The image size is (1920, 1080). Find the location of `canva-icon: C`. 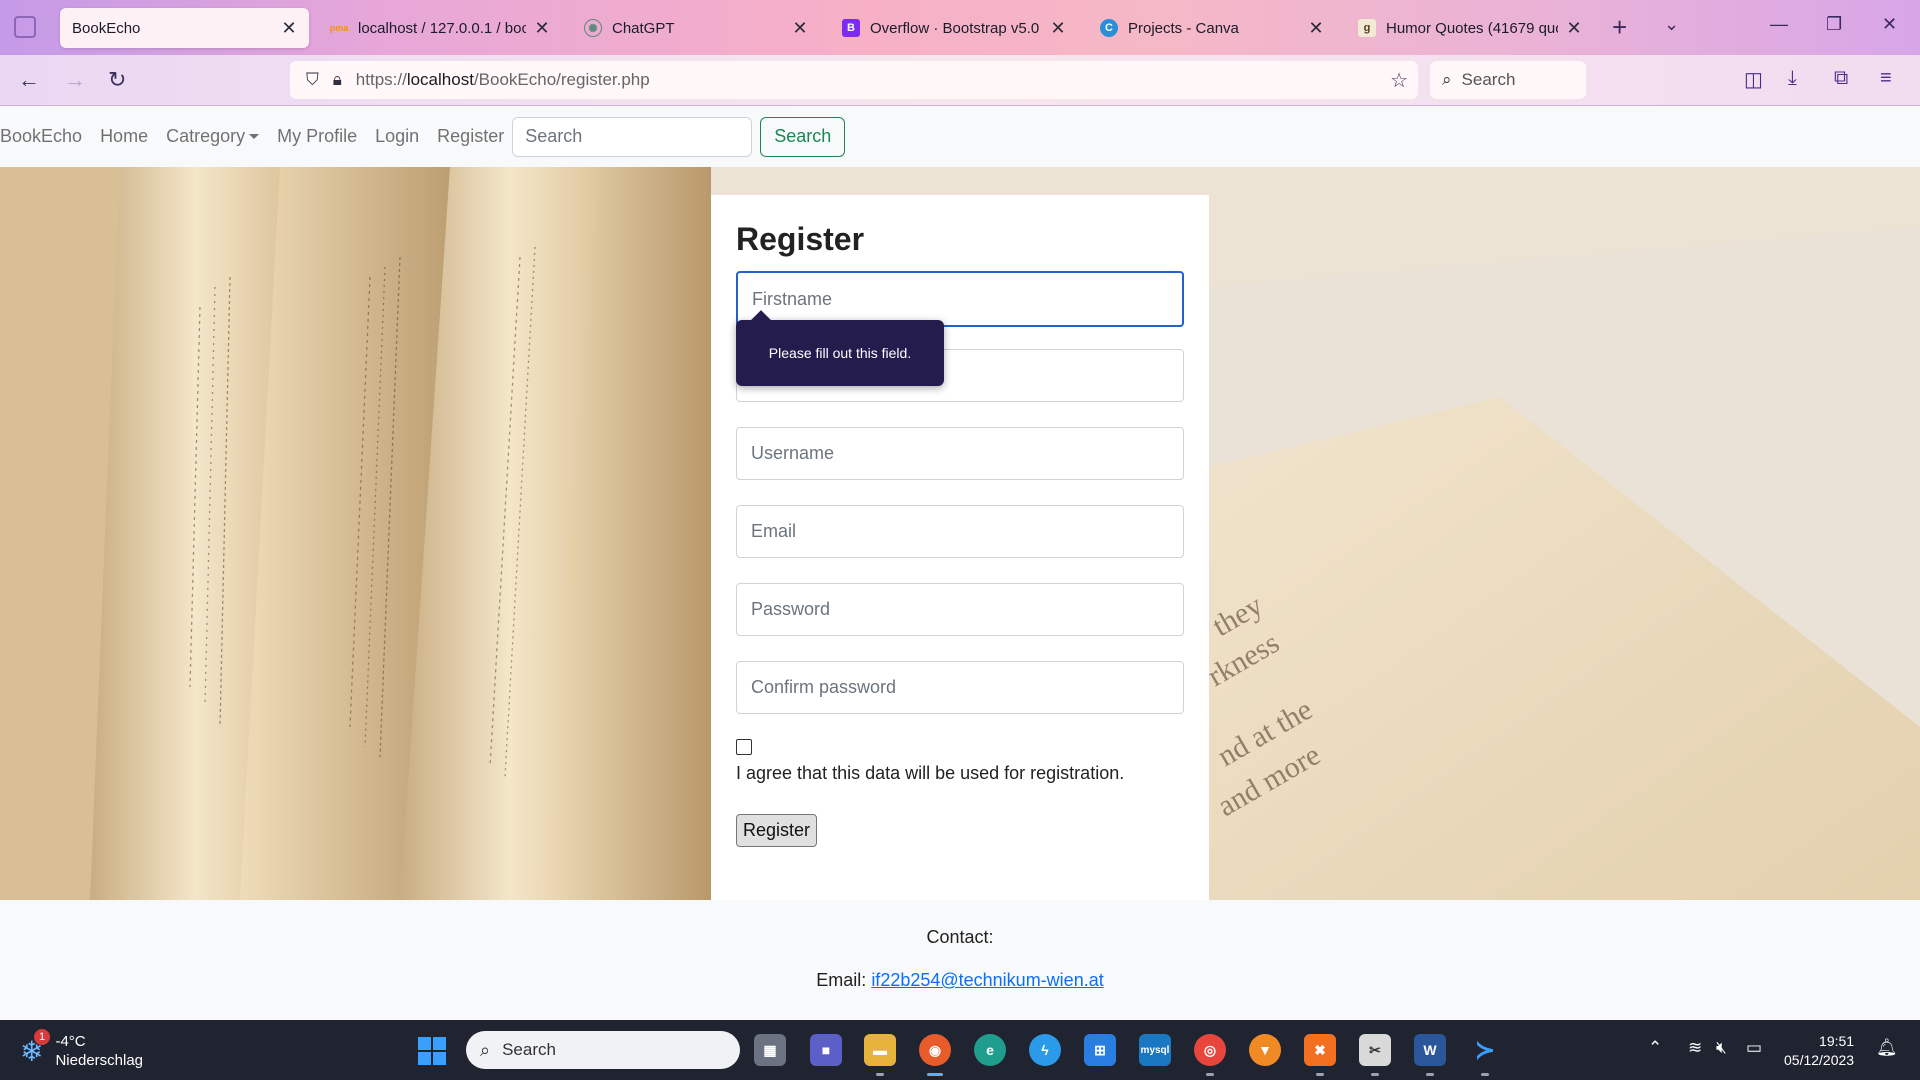

canva-icon: C is located at coordinates (1109, 28).